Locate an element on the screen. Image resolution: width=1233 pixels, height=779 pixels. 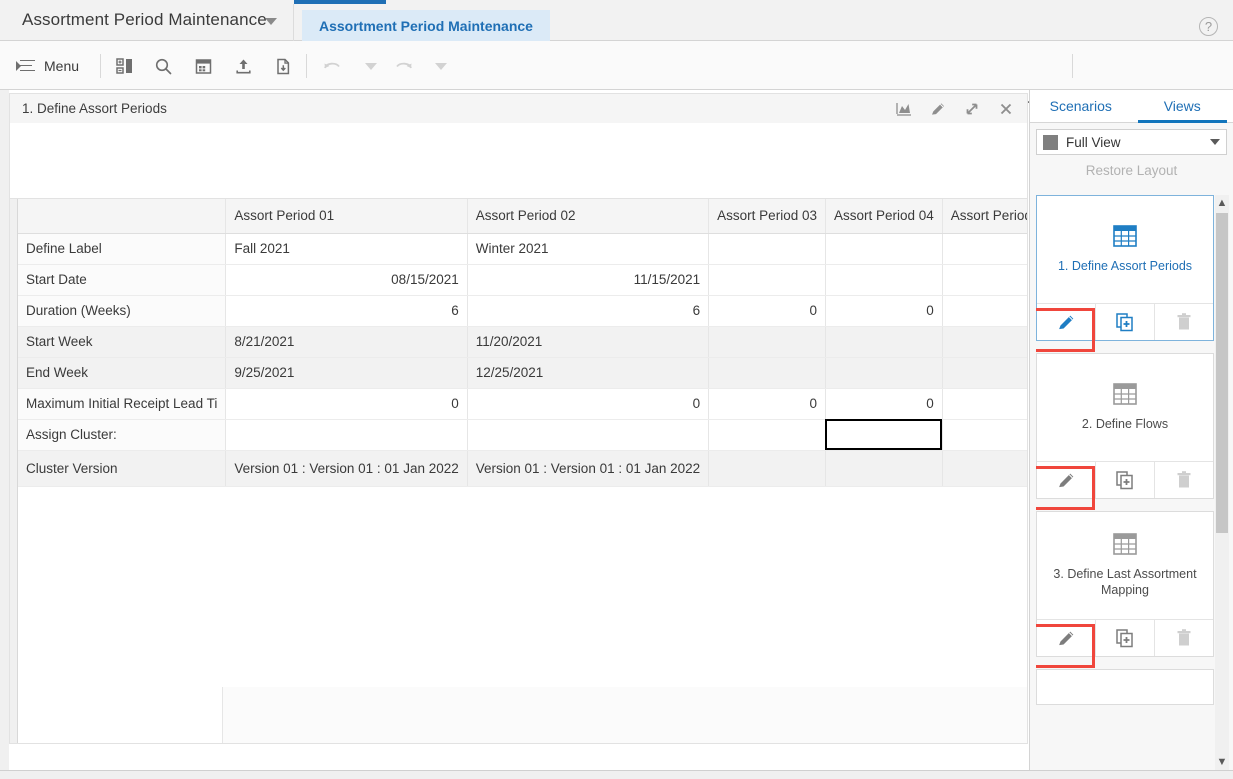
table-row: Maximum Initial Receipt Lead Ti000000 is located at coordinates (522, 404).